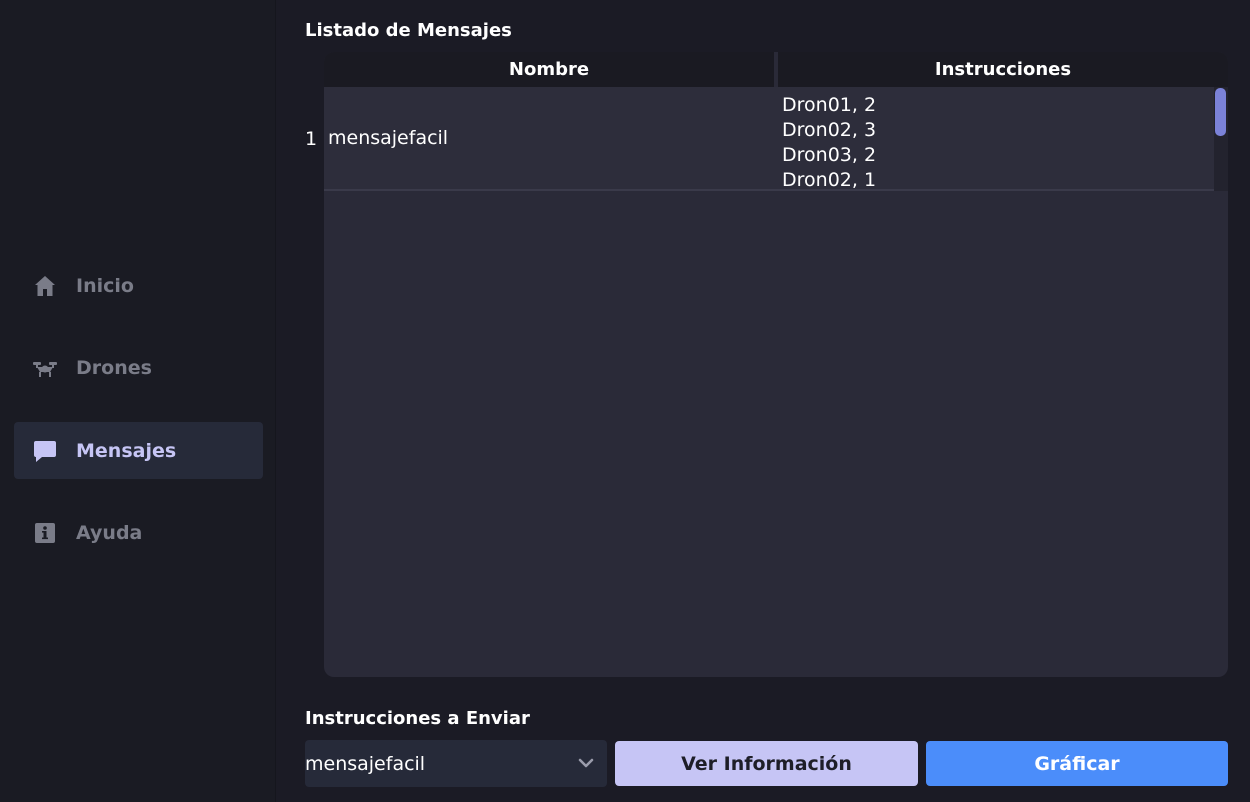 Image resolution: width=1250 pixels, height=802 pixels. I want to click on message-icon, so click(45, 451).